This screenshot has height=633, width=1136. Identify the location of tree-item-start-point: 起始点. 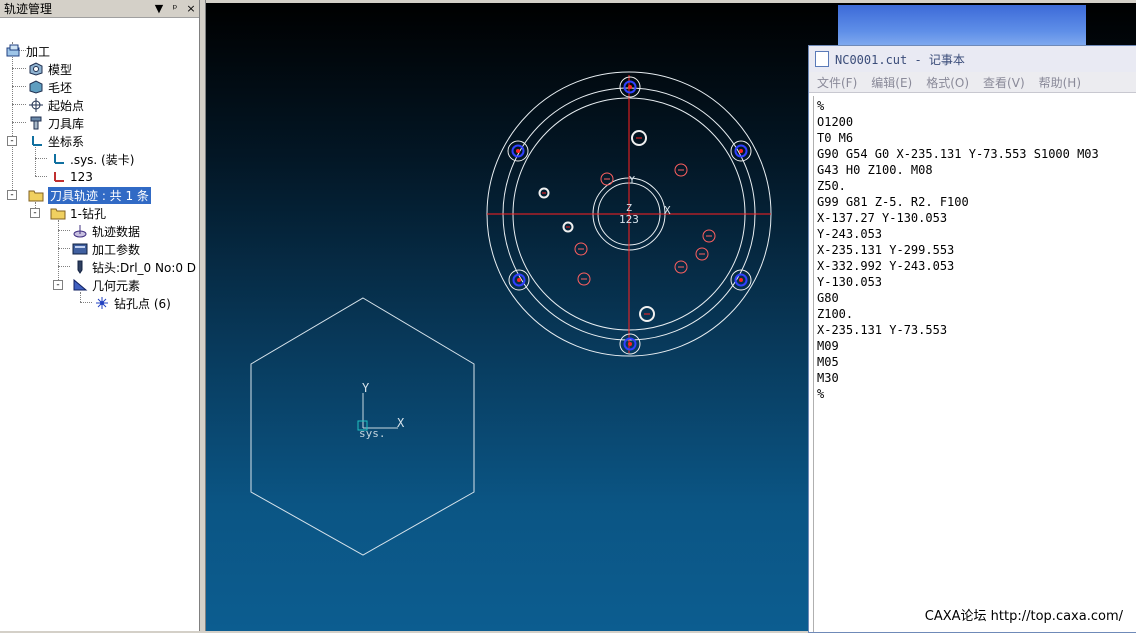
(56, 105).